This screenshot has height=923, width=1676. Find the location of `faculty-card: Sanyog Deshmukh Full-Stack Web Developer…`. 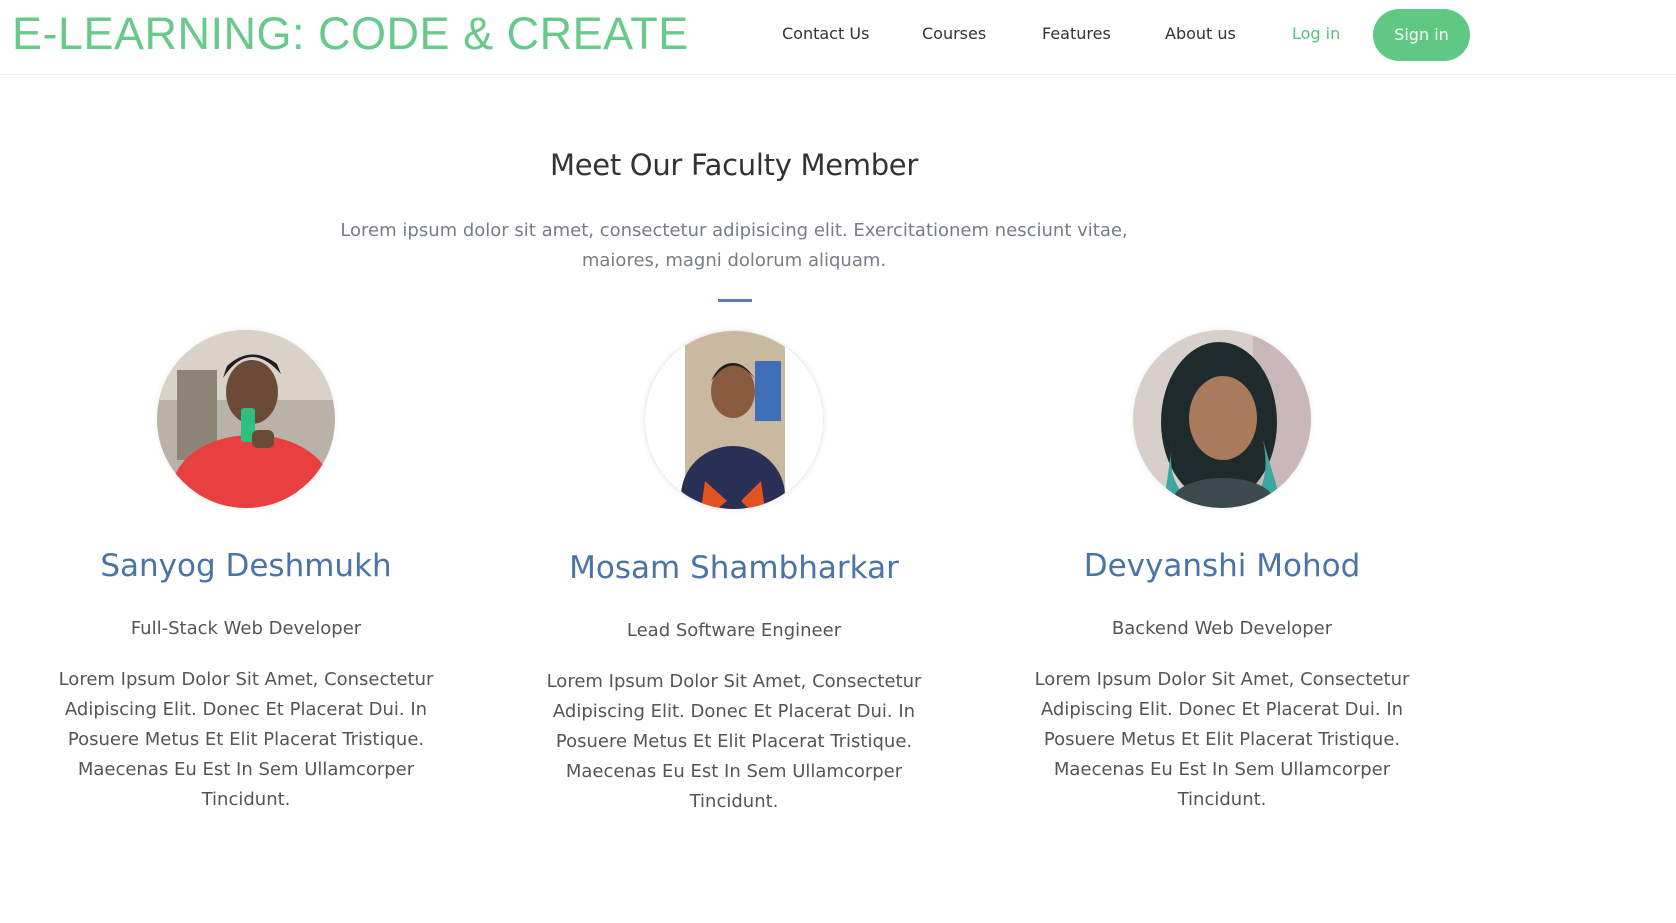

faculty-card: Sanyog Deshmukh Full-Stack Web Developer… is located at coordinates (246, 572).